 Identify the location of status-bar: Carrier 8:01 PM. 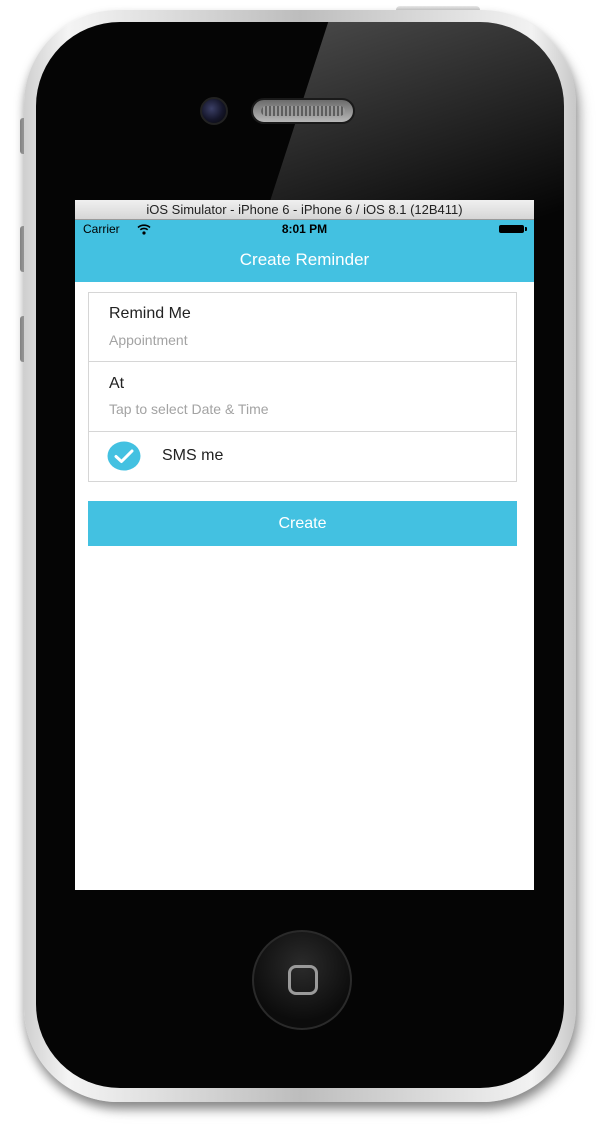
(304, 229).